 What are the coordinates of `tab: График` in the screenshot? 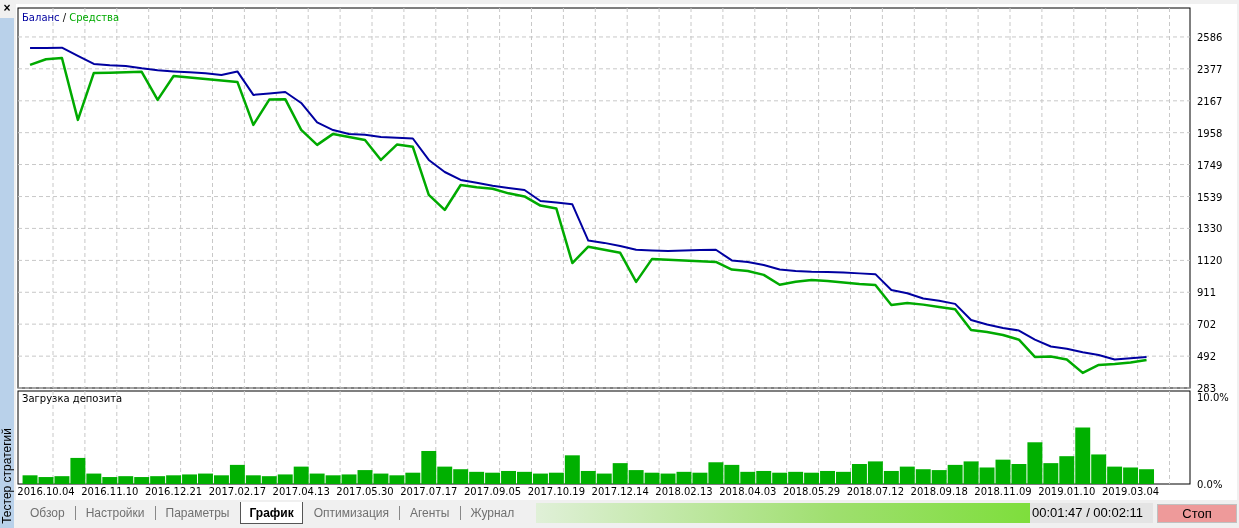 It's located at (271, 513).